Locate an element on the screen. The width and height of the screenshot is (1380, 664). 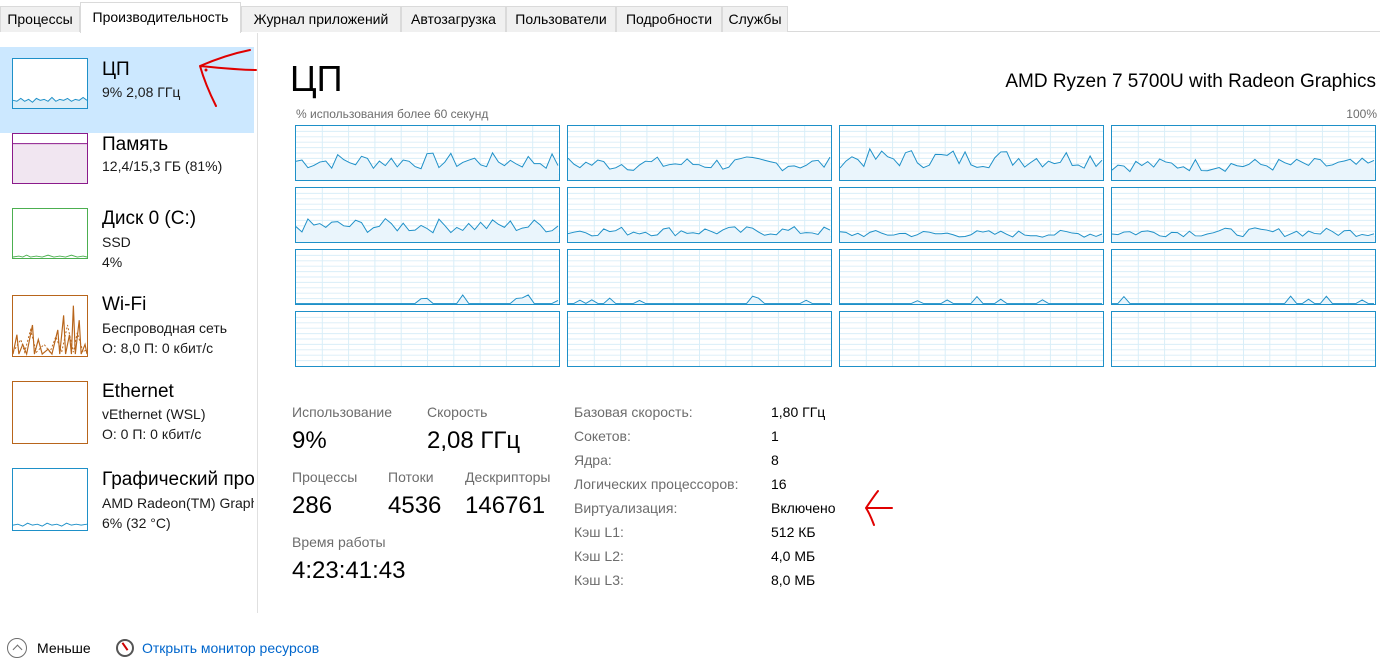
sidebar-cpu-title: ЦП is located at coordinates (116, 69).